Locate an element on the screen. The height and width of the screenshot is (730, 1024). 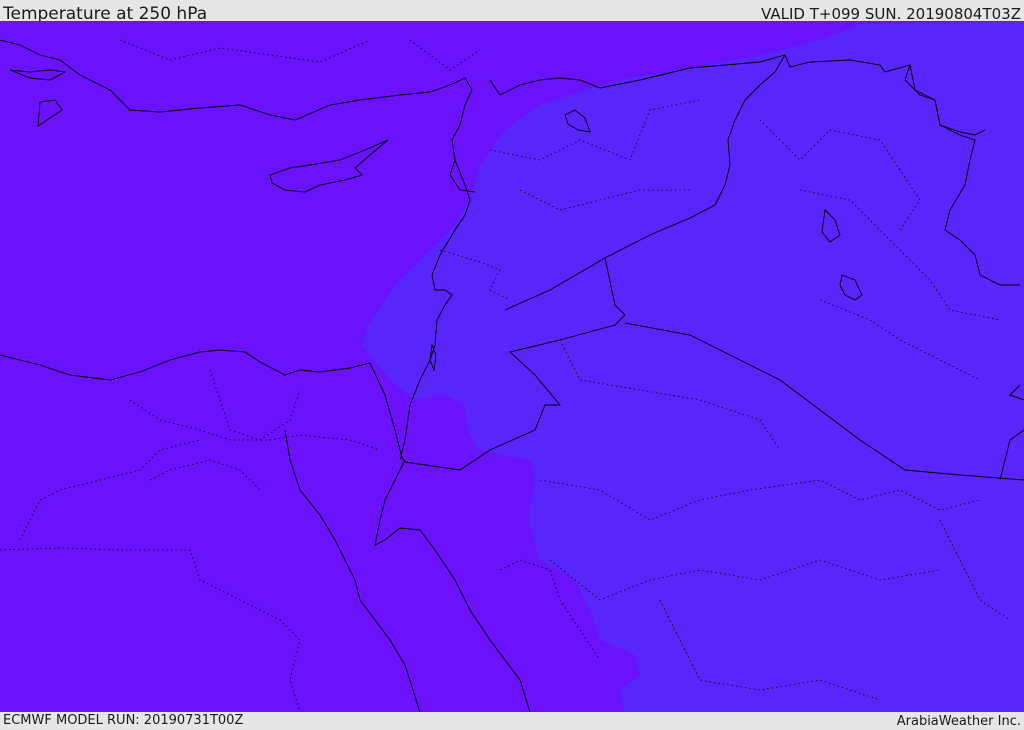
model-run-label: ECMWF MODEL RUN: 20190731T00Z is located at coordinates (123, 720).